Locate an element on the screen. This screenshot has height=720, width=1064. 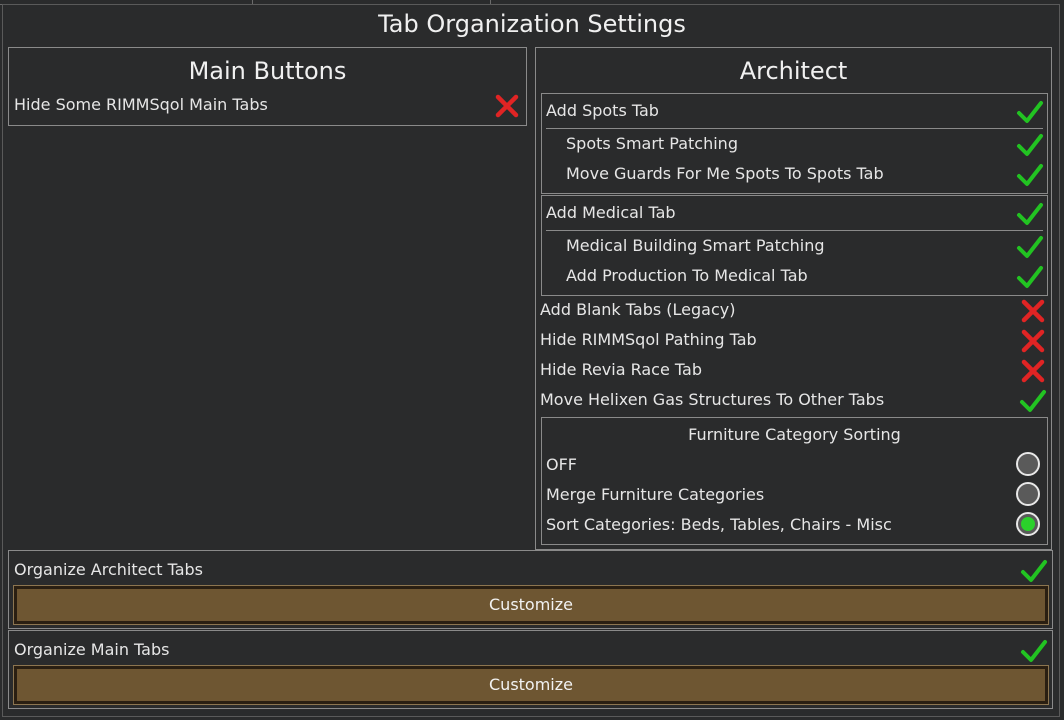
furniture-option-off-radio is located at coordinates (1028, 464).